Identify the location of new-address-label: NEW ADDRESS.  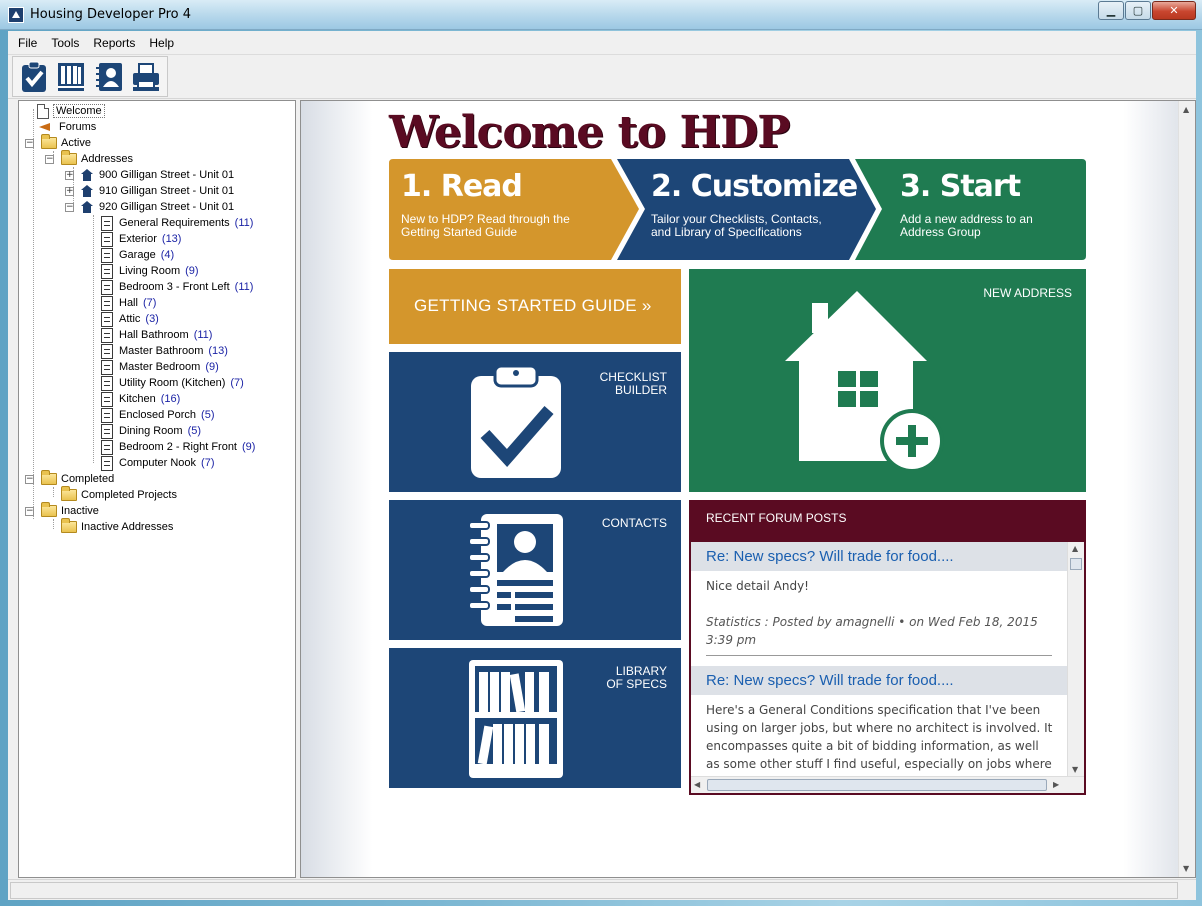
(1027, 293).